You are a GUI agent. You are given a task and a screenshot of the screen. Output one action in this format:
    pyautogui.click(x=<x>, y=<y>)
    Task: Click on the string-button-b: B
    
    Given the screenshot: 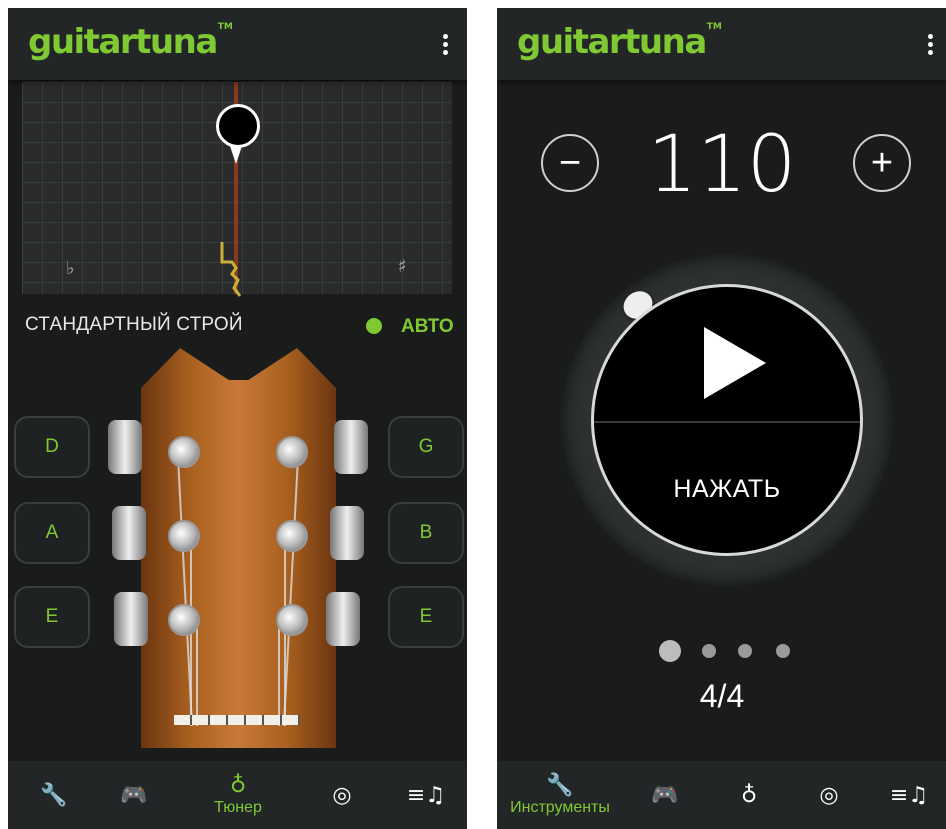 What is the action you would take?
    pyautogui.click(x=426, y=533)
    